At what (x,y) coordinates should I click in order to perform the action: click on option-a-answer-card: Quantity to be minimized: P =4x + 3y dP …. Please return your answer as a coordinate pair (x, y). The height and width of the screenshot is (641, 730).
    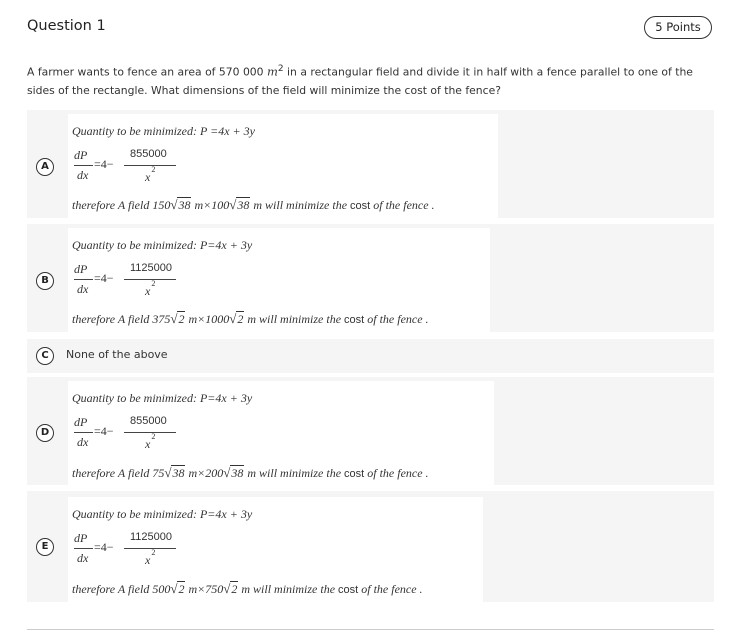
    Looking at the image, I should click on (283, 166).